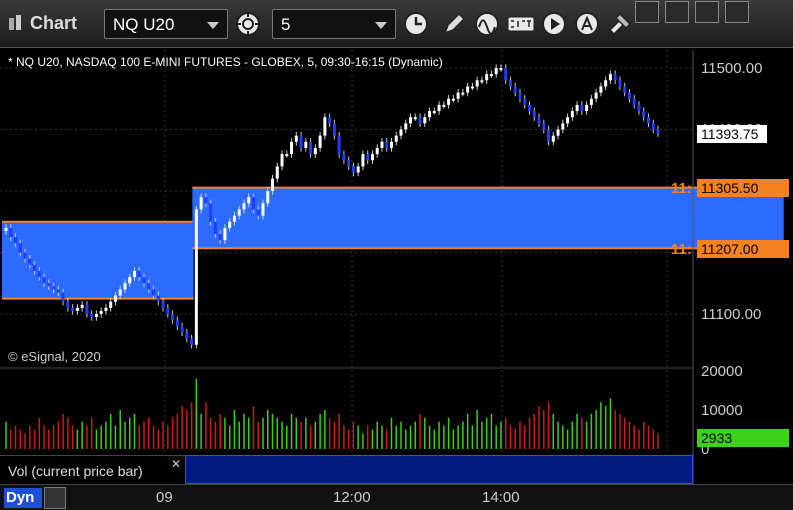  What do you see at coordinates (707, 12) in the screenshot?
I see `maximize-button` at bounding box center [707, 12].